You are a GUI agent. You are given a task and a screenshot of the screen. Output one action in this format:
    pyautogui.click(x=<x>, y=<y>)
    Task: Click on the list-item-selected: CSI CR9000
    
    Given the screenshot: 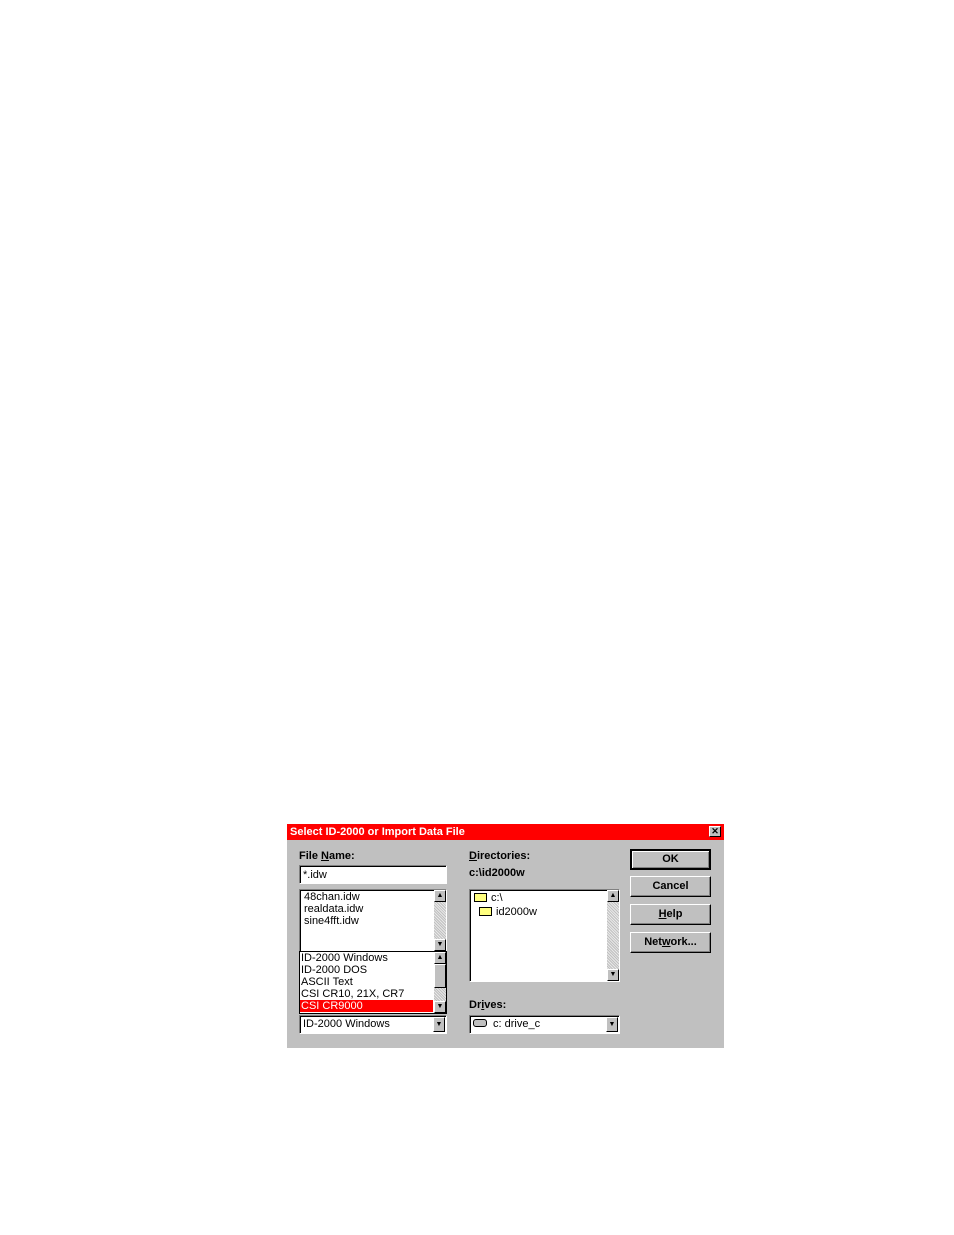 What is the action you would take?
    pyautogui.click(x=366, y=1006)
    